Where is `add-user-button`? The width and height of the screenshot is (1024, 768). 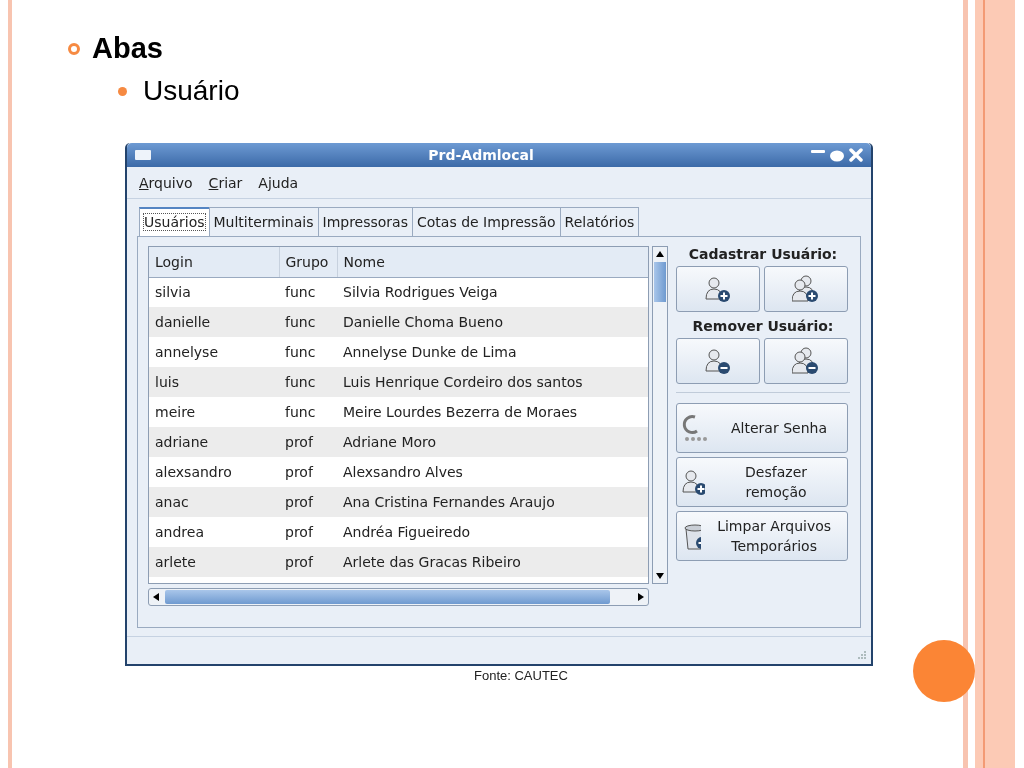 add-user-button is located at coordinates (718, 289).